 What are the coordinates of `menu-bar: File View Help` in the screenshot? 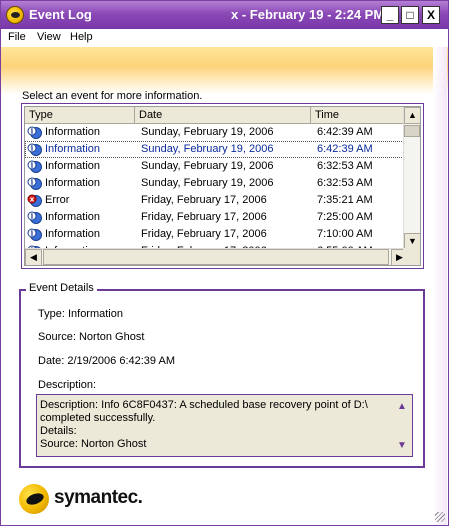 It's located at (224, 38).